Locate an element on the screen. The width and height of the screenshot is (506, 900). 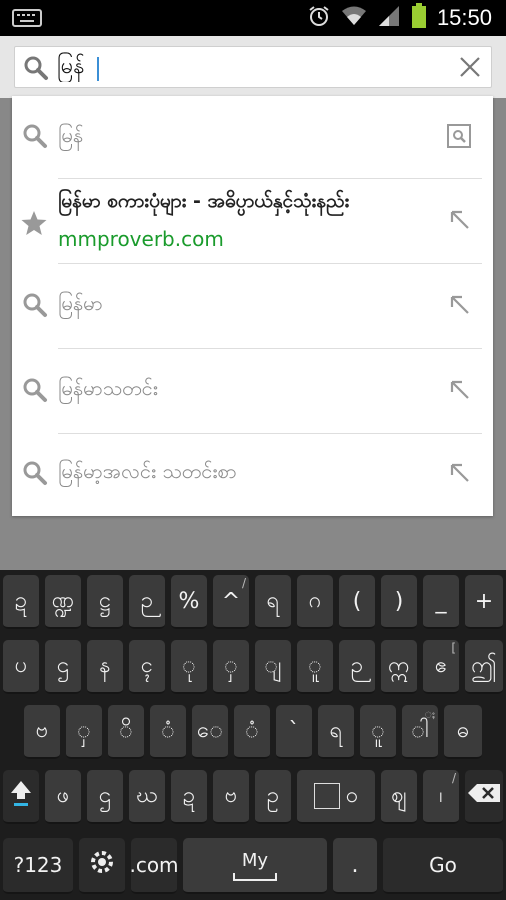
symbols-key: ?123 is located at coordinates (38, 866).